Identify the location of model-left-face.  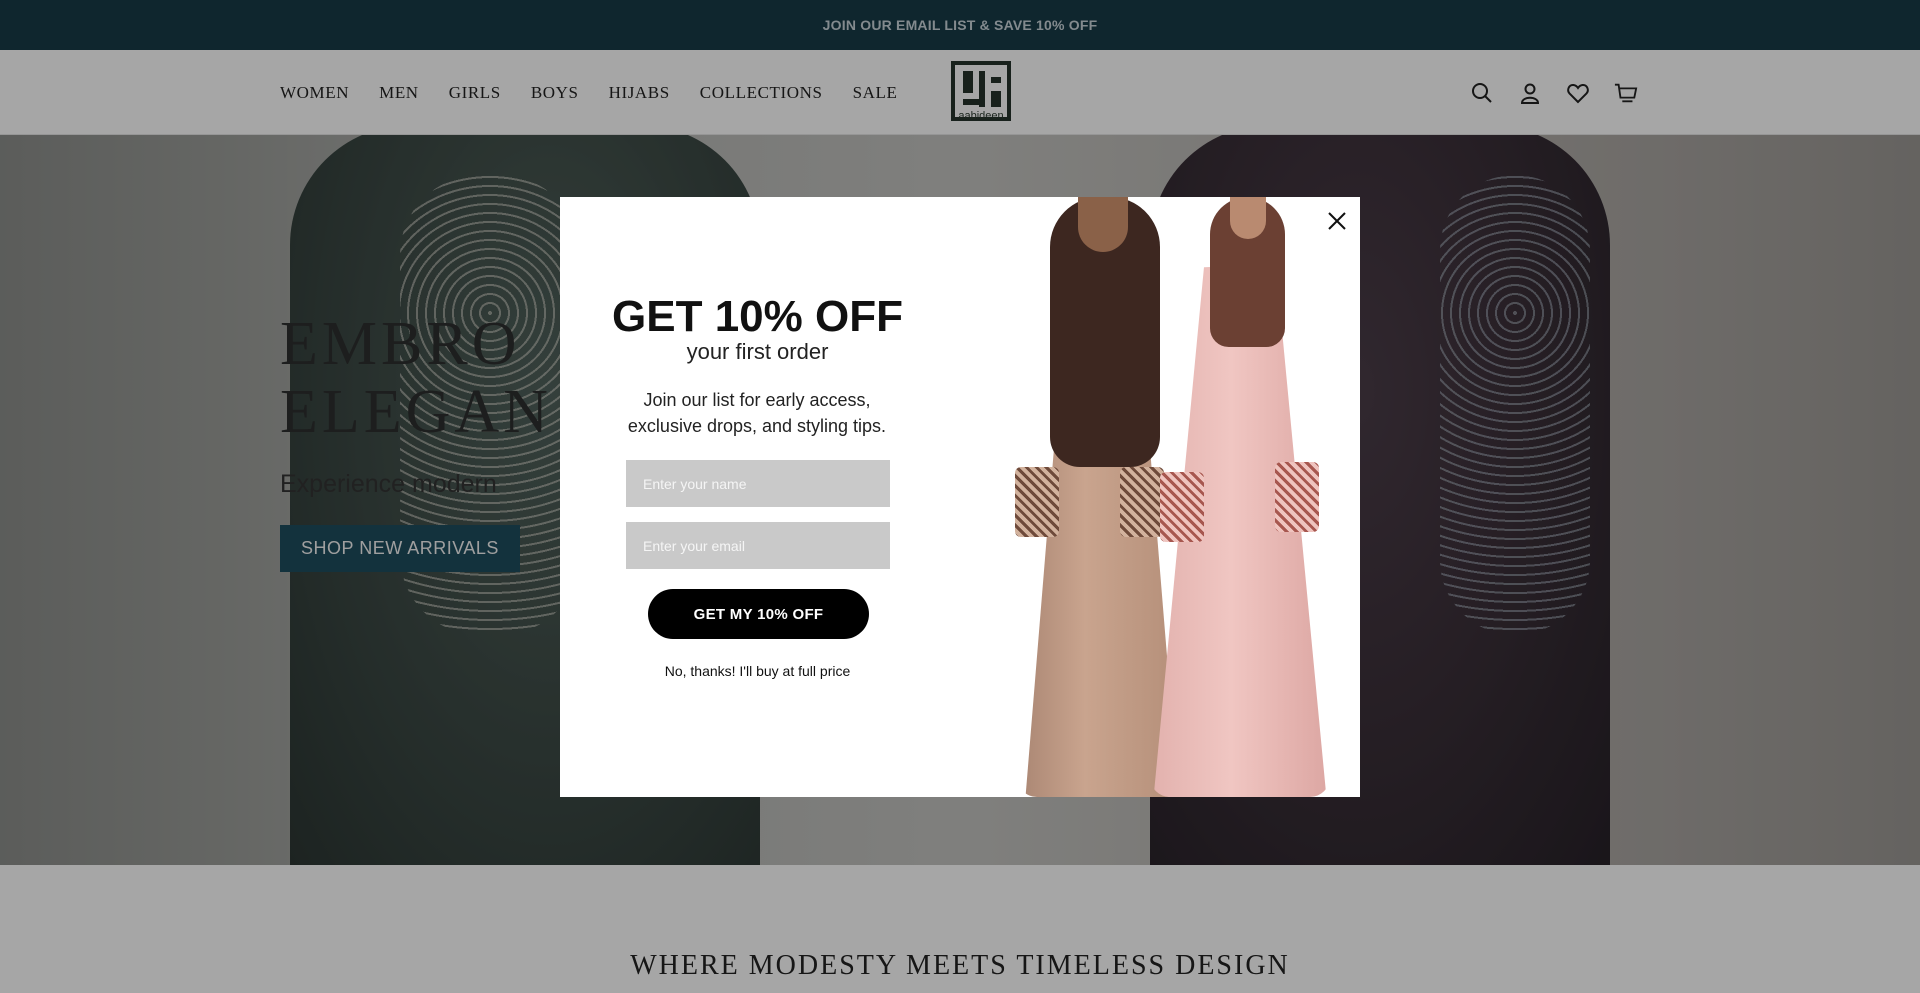
(1103, 224).